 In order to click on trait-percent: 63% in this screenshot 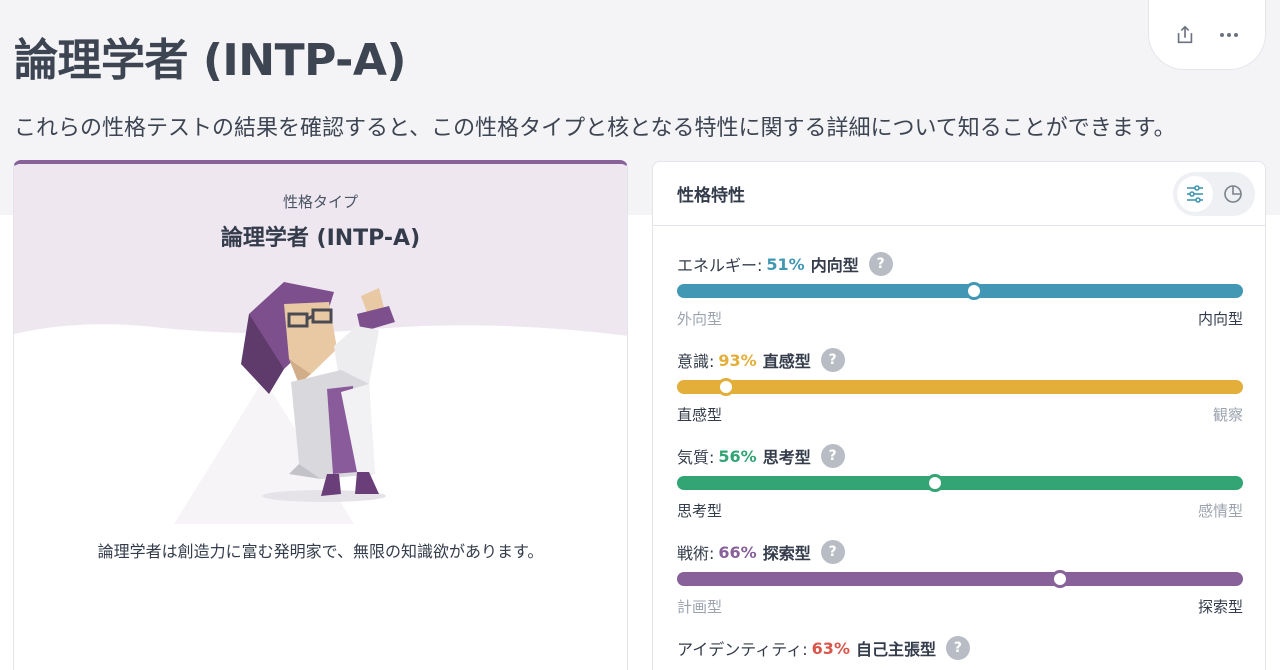, I will do `click(830, 648)`.